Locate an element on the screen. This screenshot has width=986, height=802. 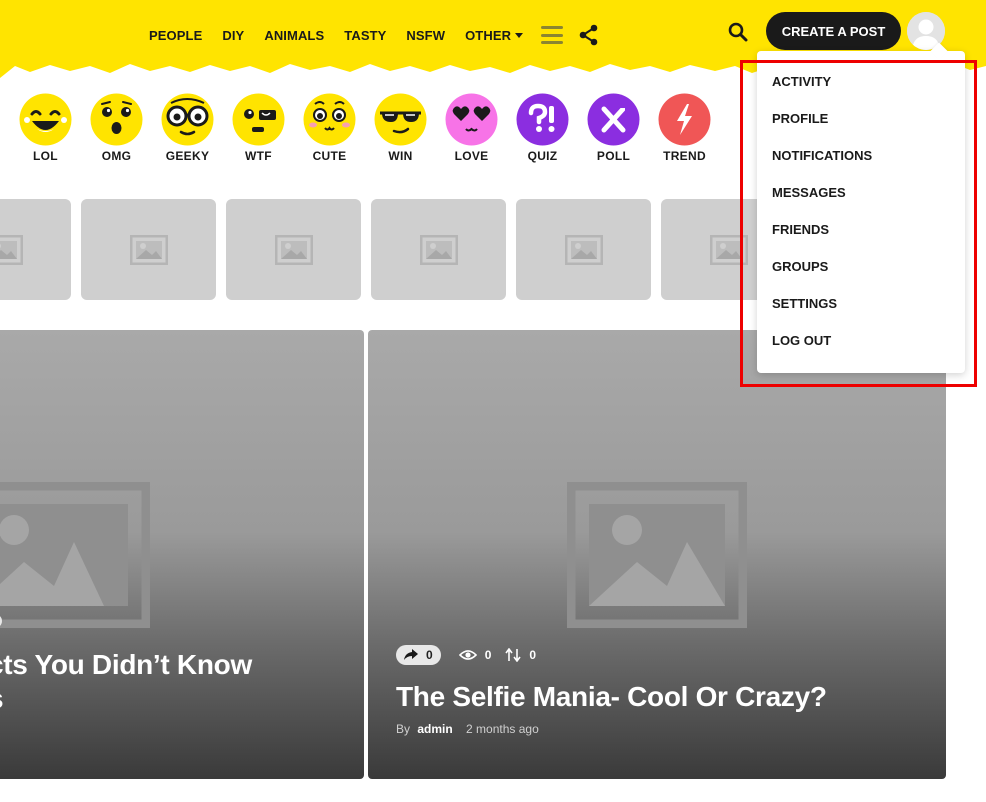
reaction-label: LOL is located at coordinates (45, 156).